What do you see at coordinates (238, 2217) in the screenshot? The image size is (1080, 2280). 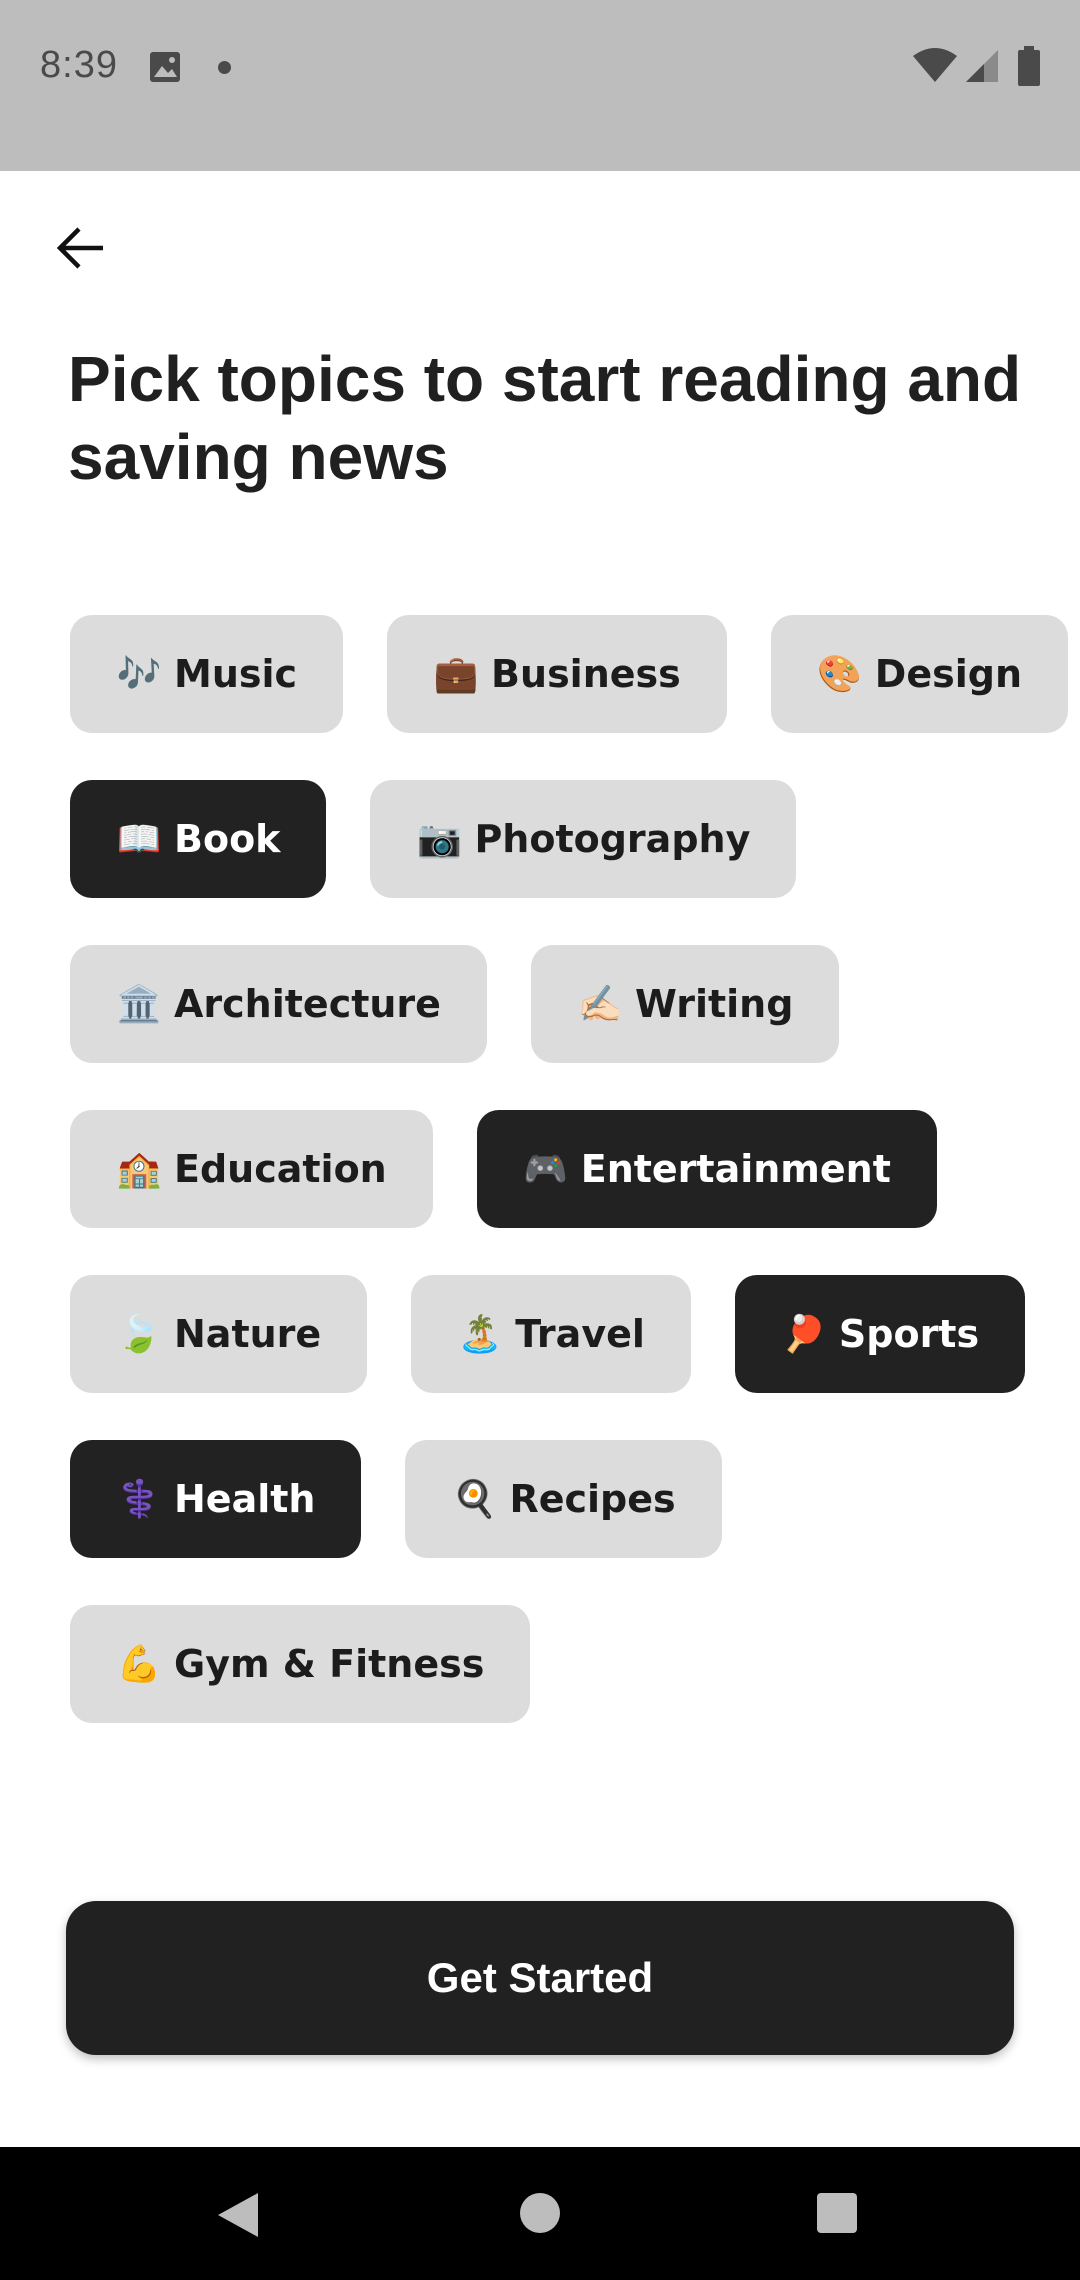 I see `nav-back-icon` at bounding box center [238, 2217].